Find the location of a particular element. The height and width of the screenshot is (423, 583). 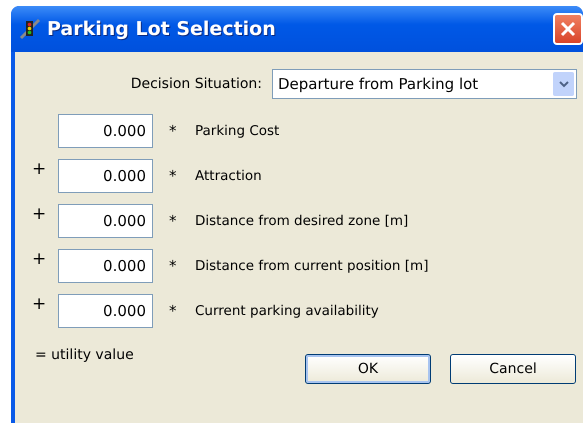

term-label: Attraction is located at coordinates (228, 176).